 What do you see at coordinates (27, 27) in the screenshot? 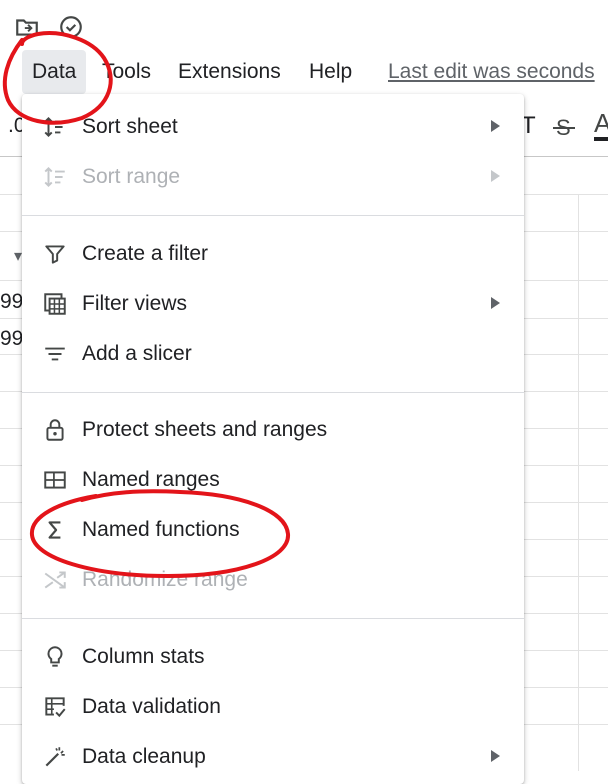
I see `folder-move-icon` at bounding box center [27, 27].